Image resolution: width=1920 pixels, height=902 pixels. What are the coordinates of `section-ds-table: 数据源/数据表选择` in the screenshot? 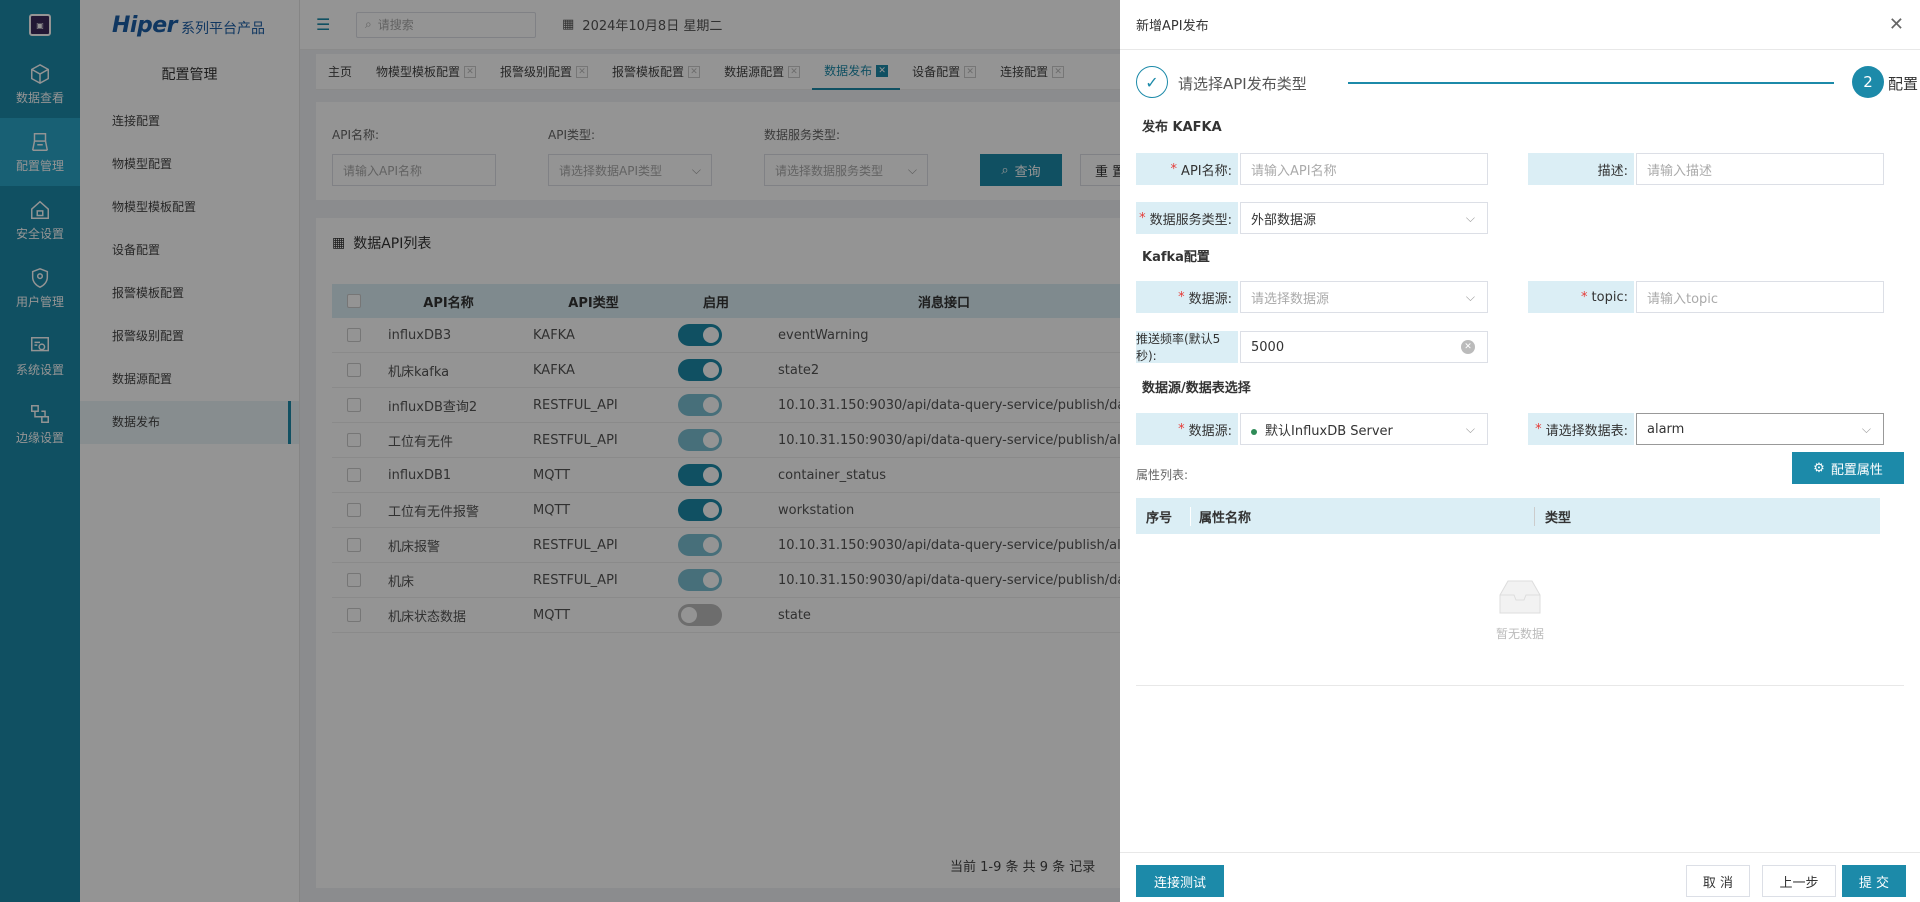 It's located at (1196, 388).